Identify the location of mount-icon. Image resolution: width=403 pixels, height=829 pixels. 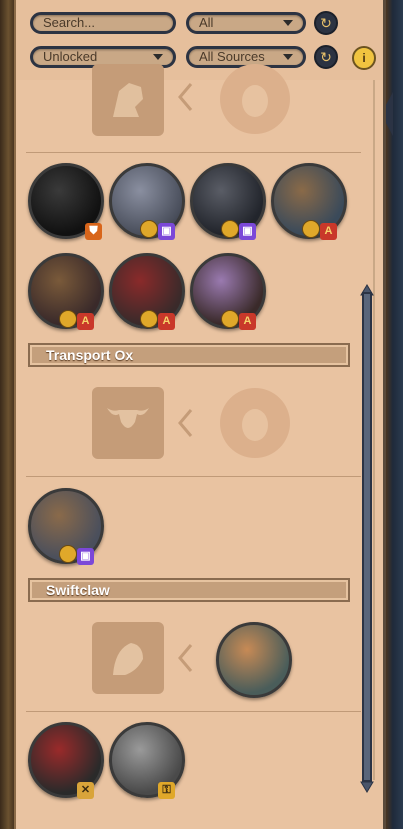
(254, 660).